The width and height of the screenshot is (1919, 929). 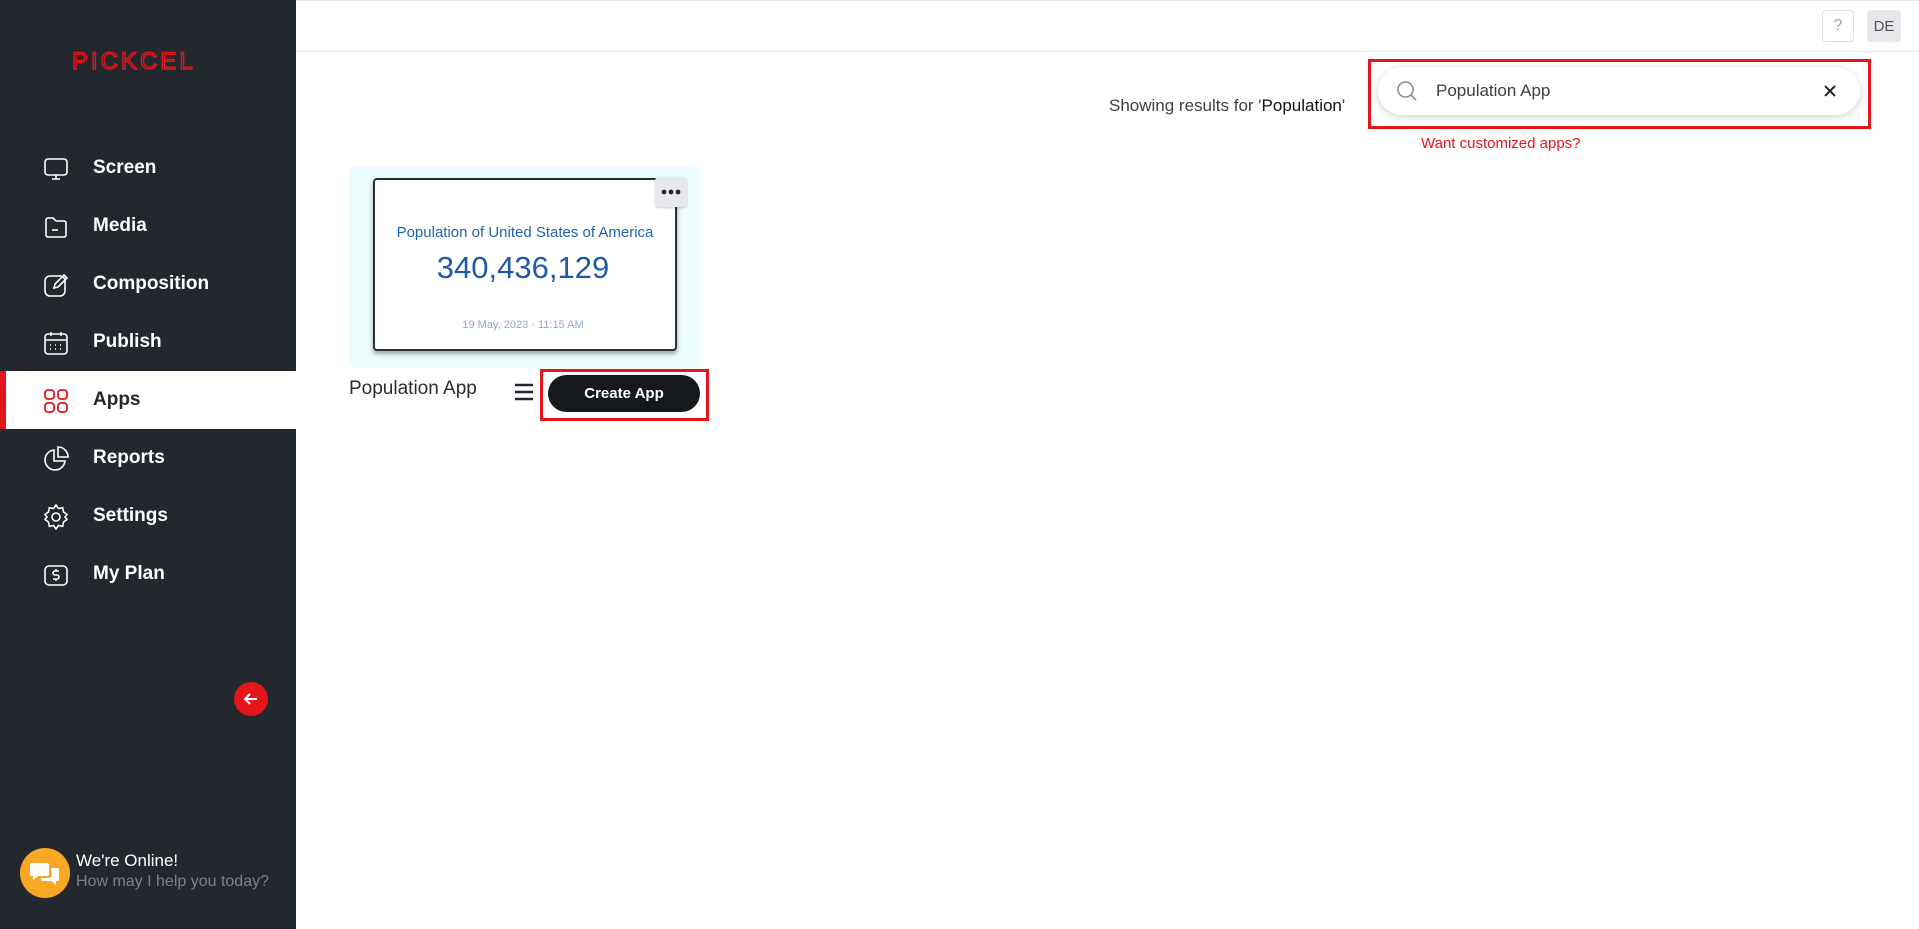 I want to click on top-bar, so click(x=1107, y=26).